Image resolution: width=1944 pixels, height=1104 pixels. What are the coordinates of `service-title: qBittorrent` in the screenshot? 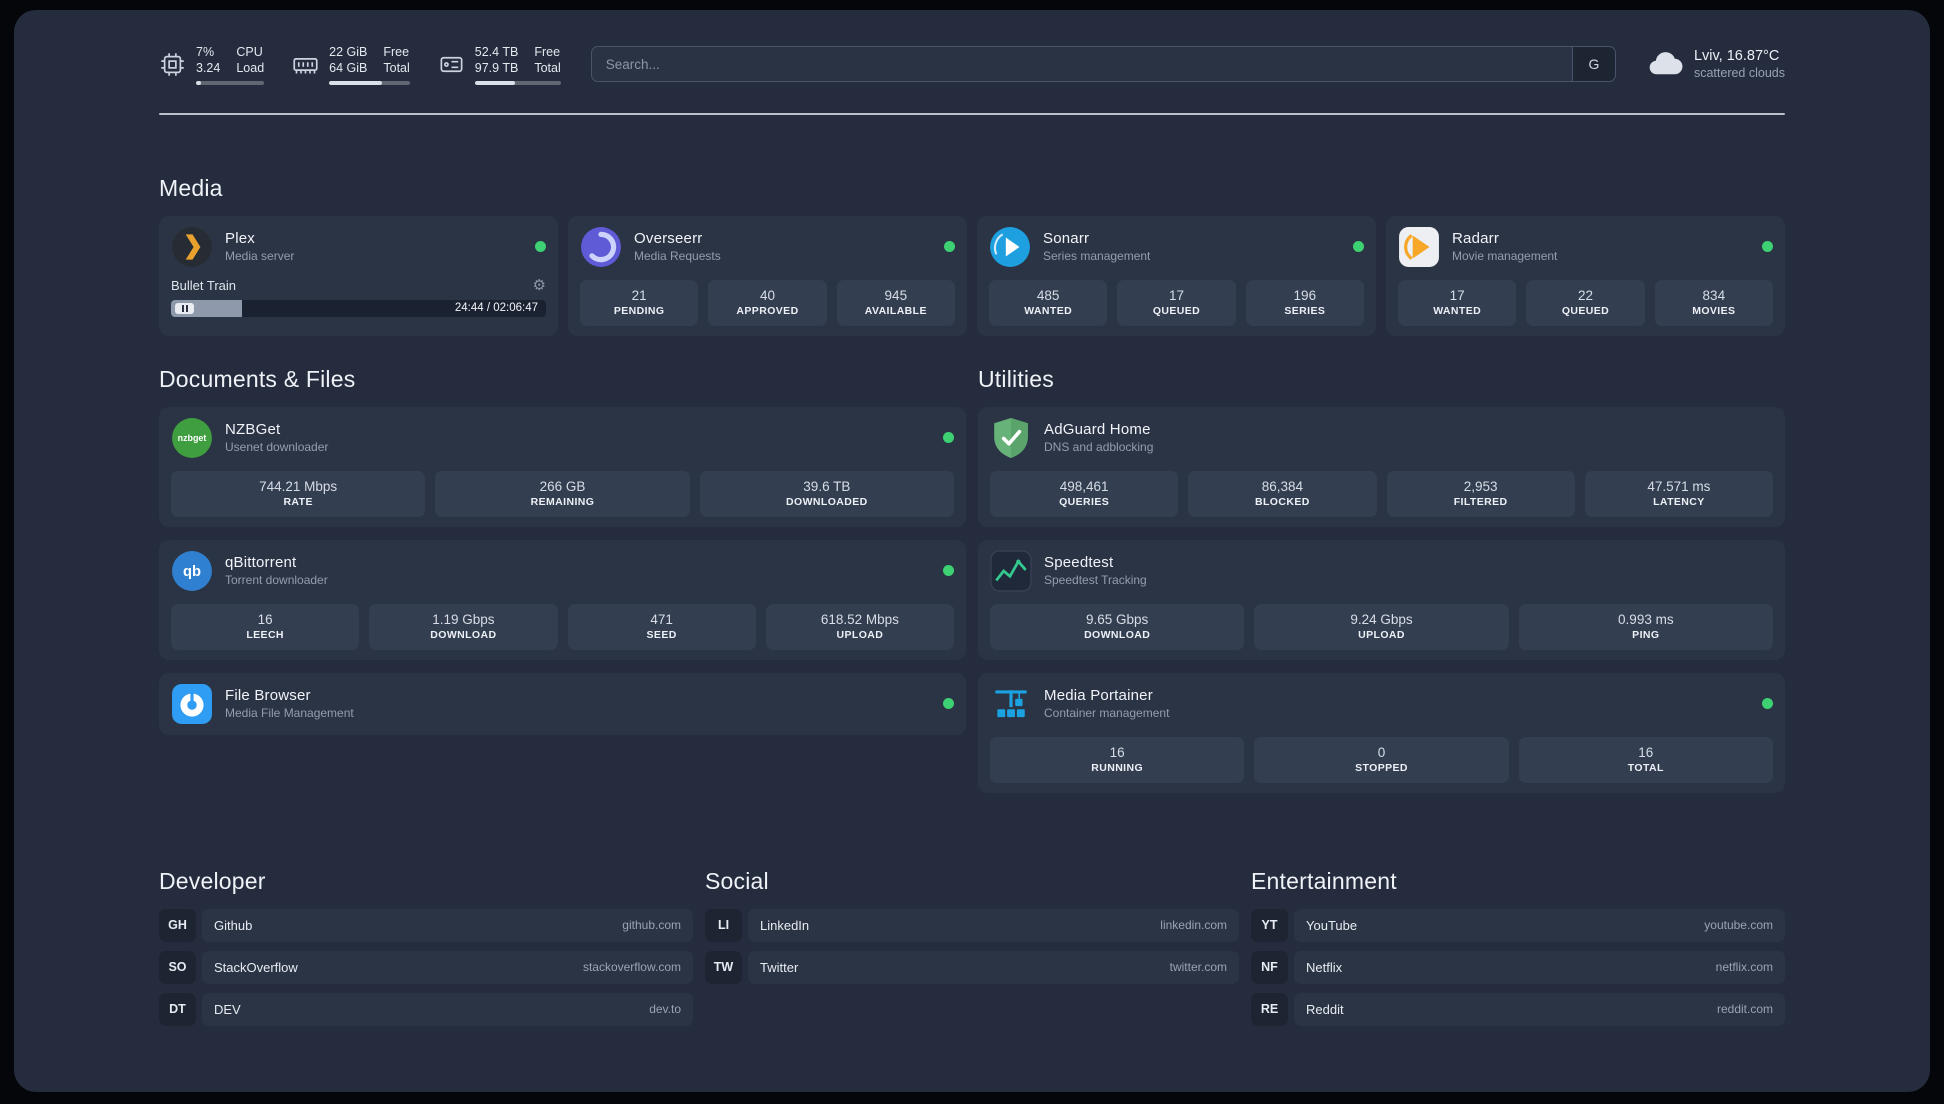 It's located at (261, 562).